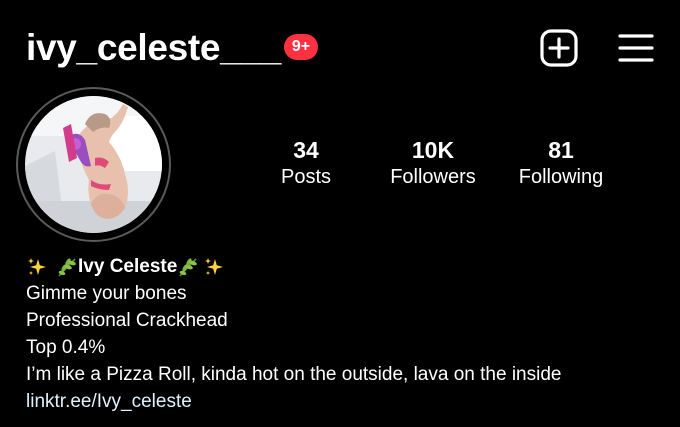  What do you see at coordinates (306, 177) in the screenshot?
I see `posts-label: Posts` at bounding box center [306, 177].